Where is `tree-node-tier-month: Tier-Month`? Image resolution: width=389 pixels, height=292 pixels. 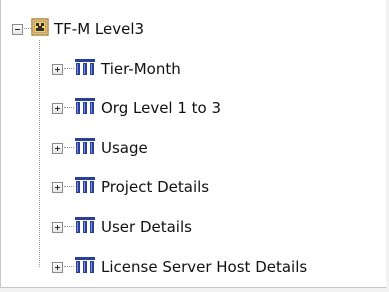 tree-node-tier-month: Tier-Month is located at coordinates (116, 69).